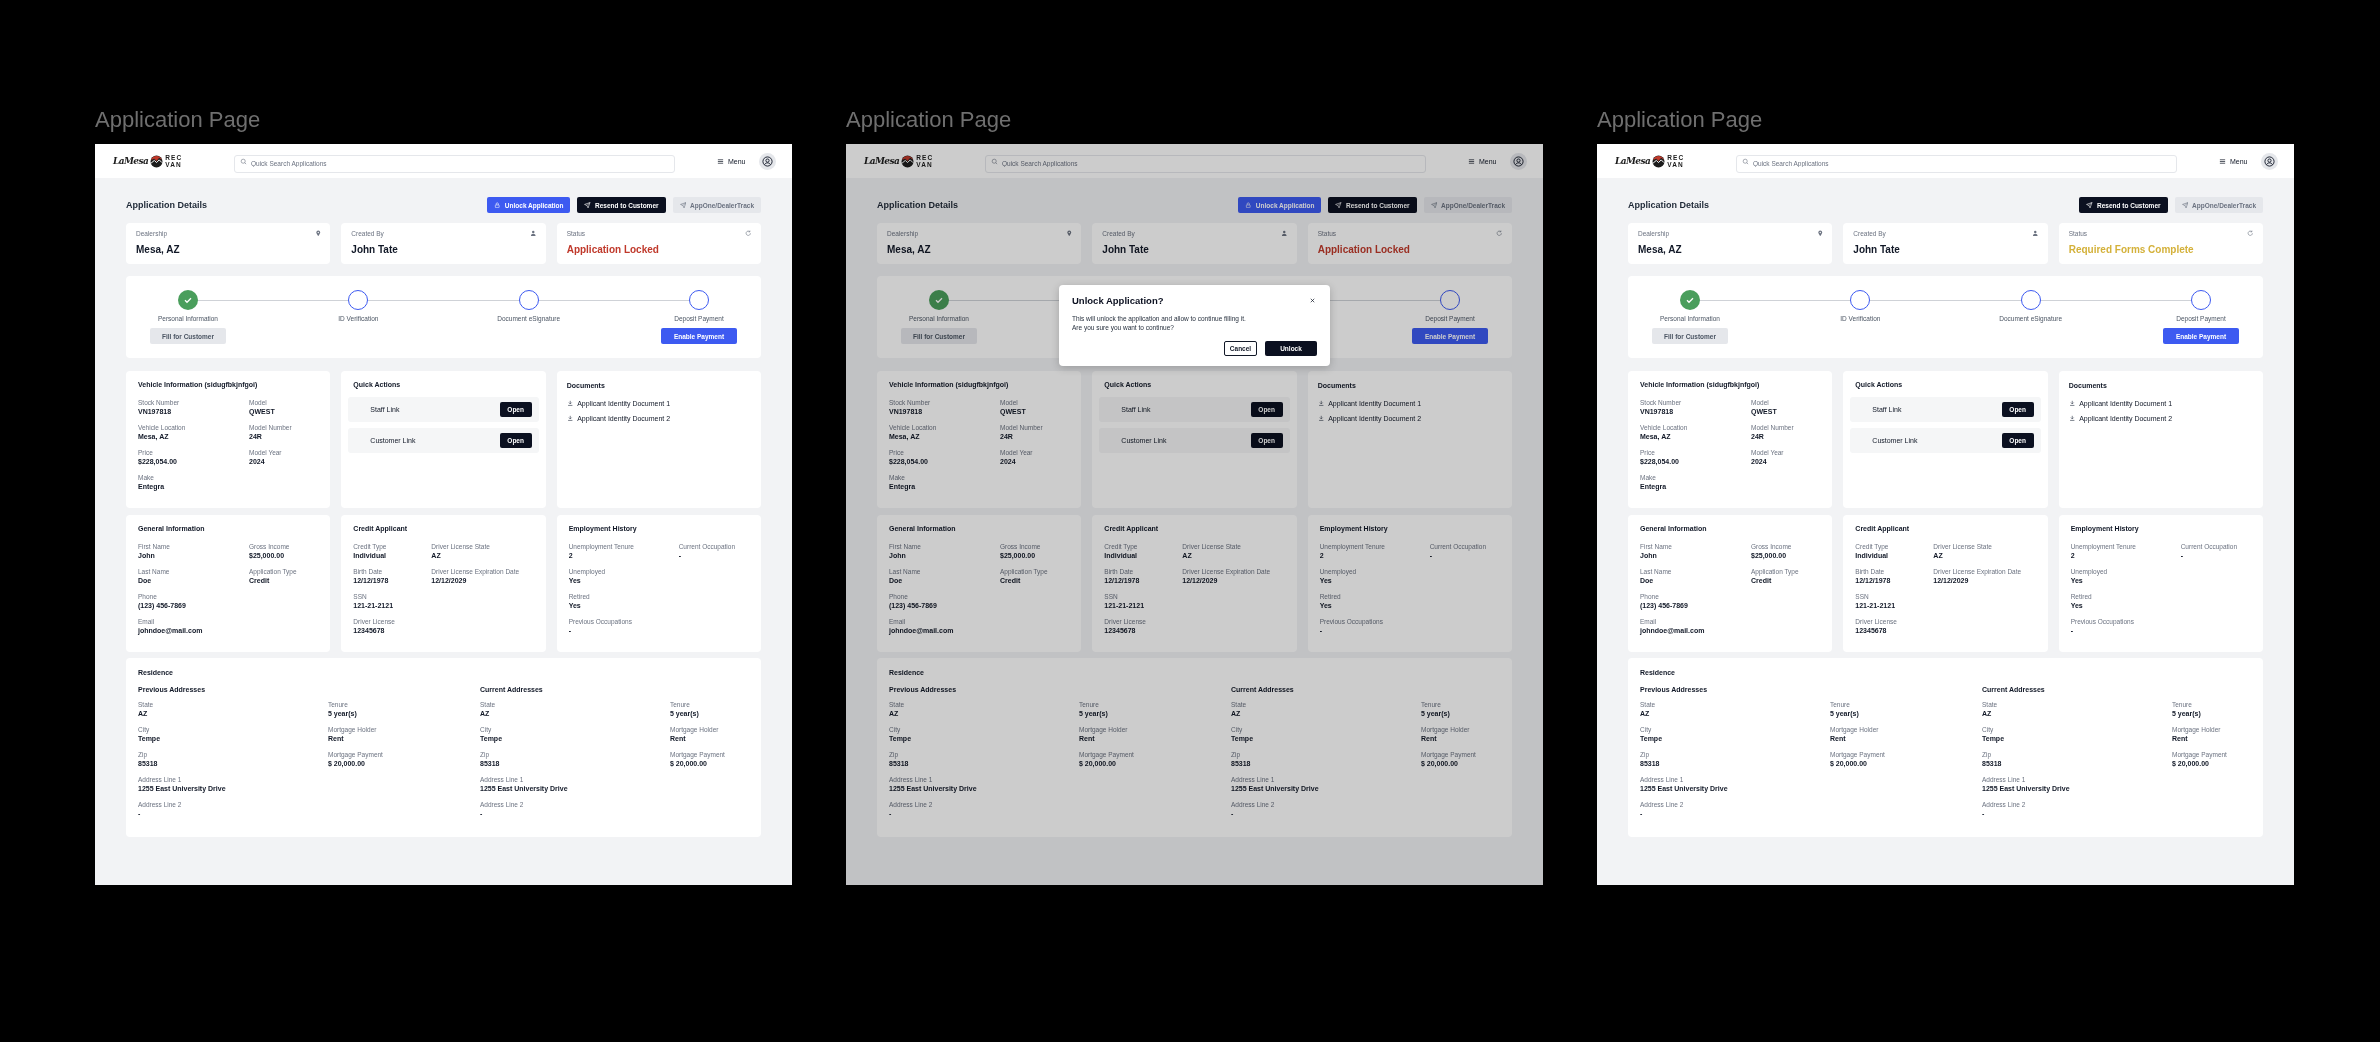  What do you see at coordinates (2131, 249) in the screenshot?
I see `summary-value: Required Forms Complete` at bounding box center [2131, 249].